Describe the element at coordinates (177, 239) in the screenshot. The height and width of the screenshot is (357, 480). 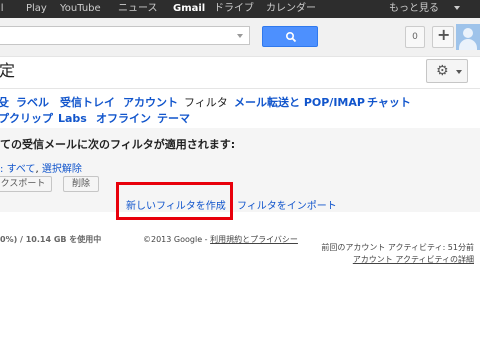
I see `copyright-text: ©2013 Google -` at that location.